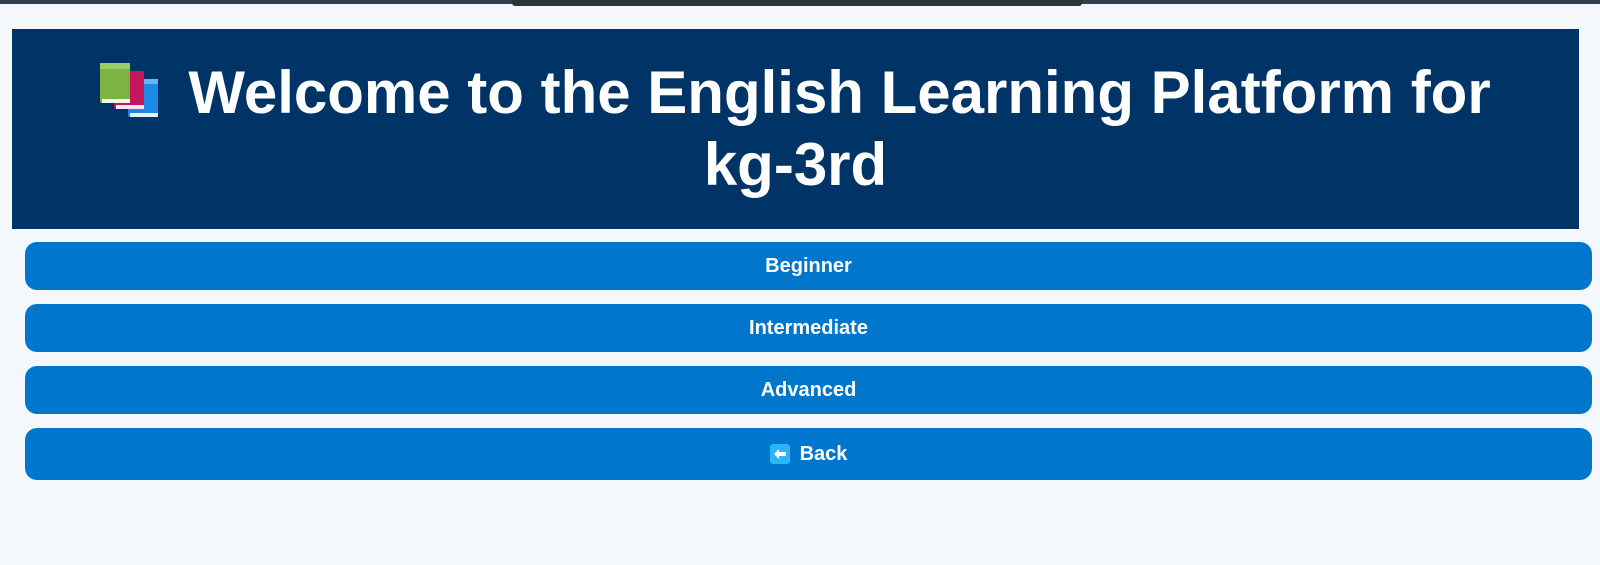 This screenshot has width=1600, height=565. I want to click on back-button-label: Back, so click(823, 453).